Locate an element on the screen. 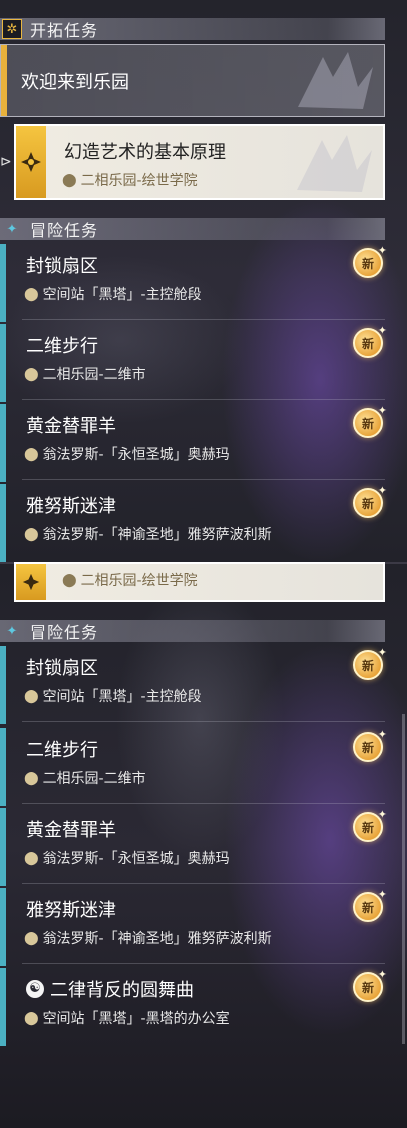 Image resolution: width=407 pixels, height=1128 pixels. quest-location: ⬤ 空间站「黑塔」-黑塔的办公室 is located at coordinates (127, 1018).